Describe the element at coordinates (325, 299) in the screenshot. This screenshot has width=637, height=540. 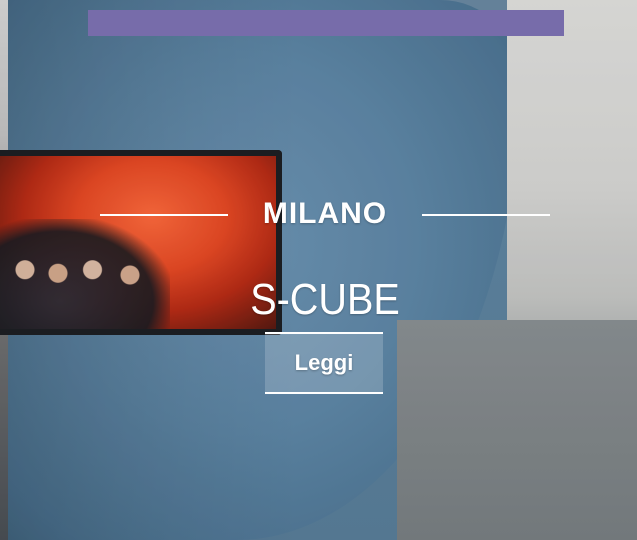
I see `card-title: S-CUBE` at that location.